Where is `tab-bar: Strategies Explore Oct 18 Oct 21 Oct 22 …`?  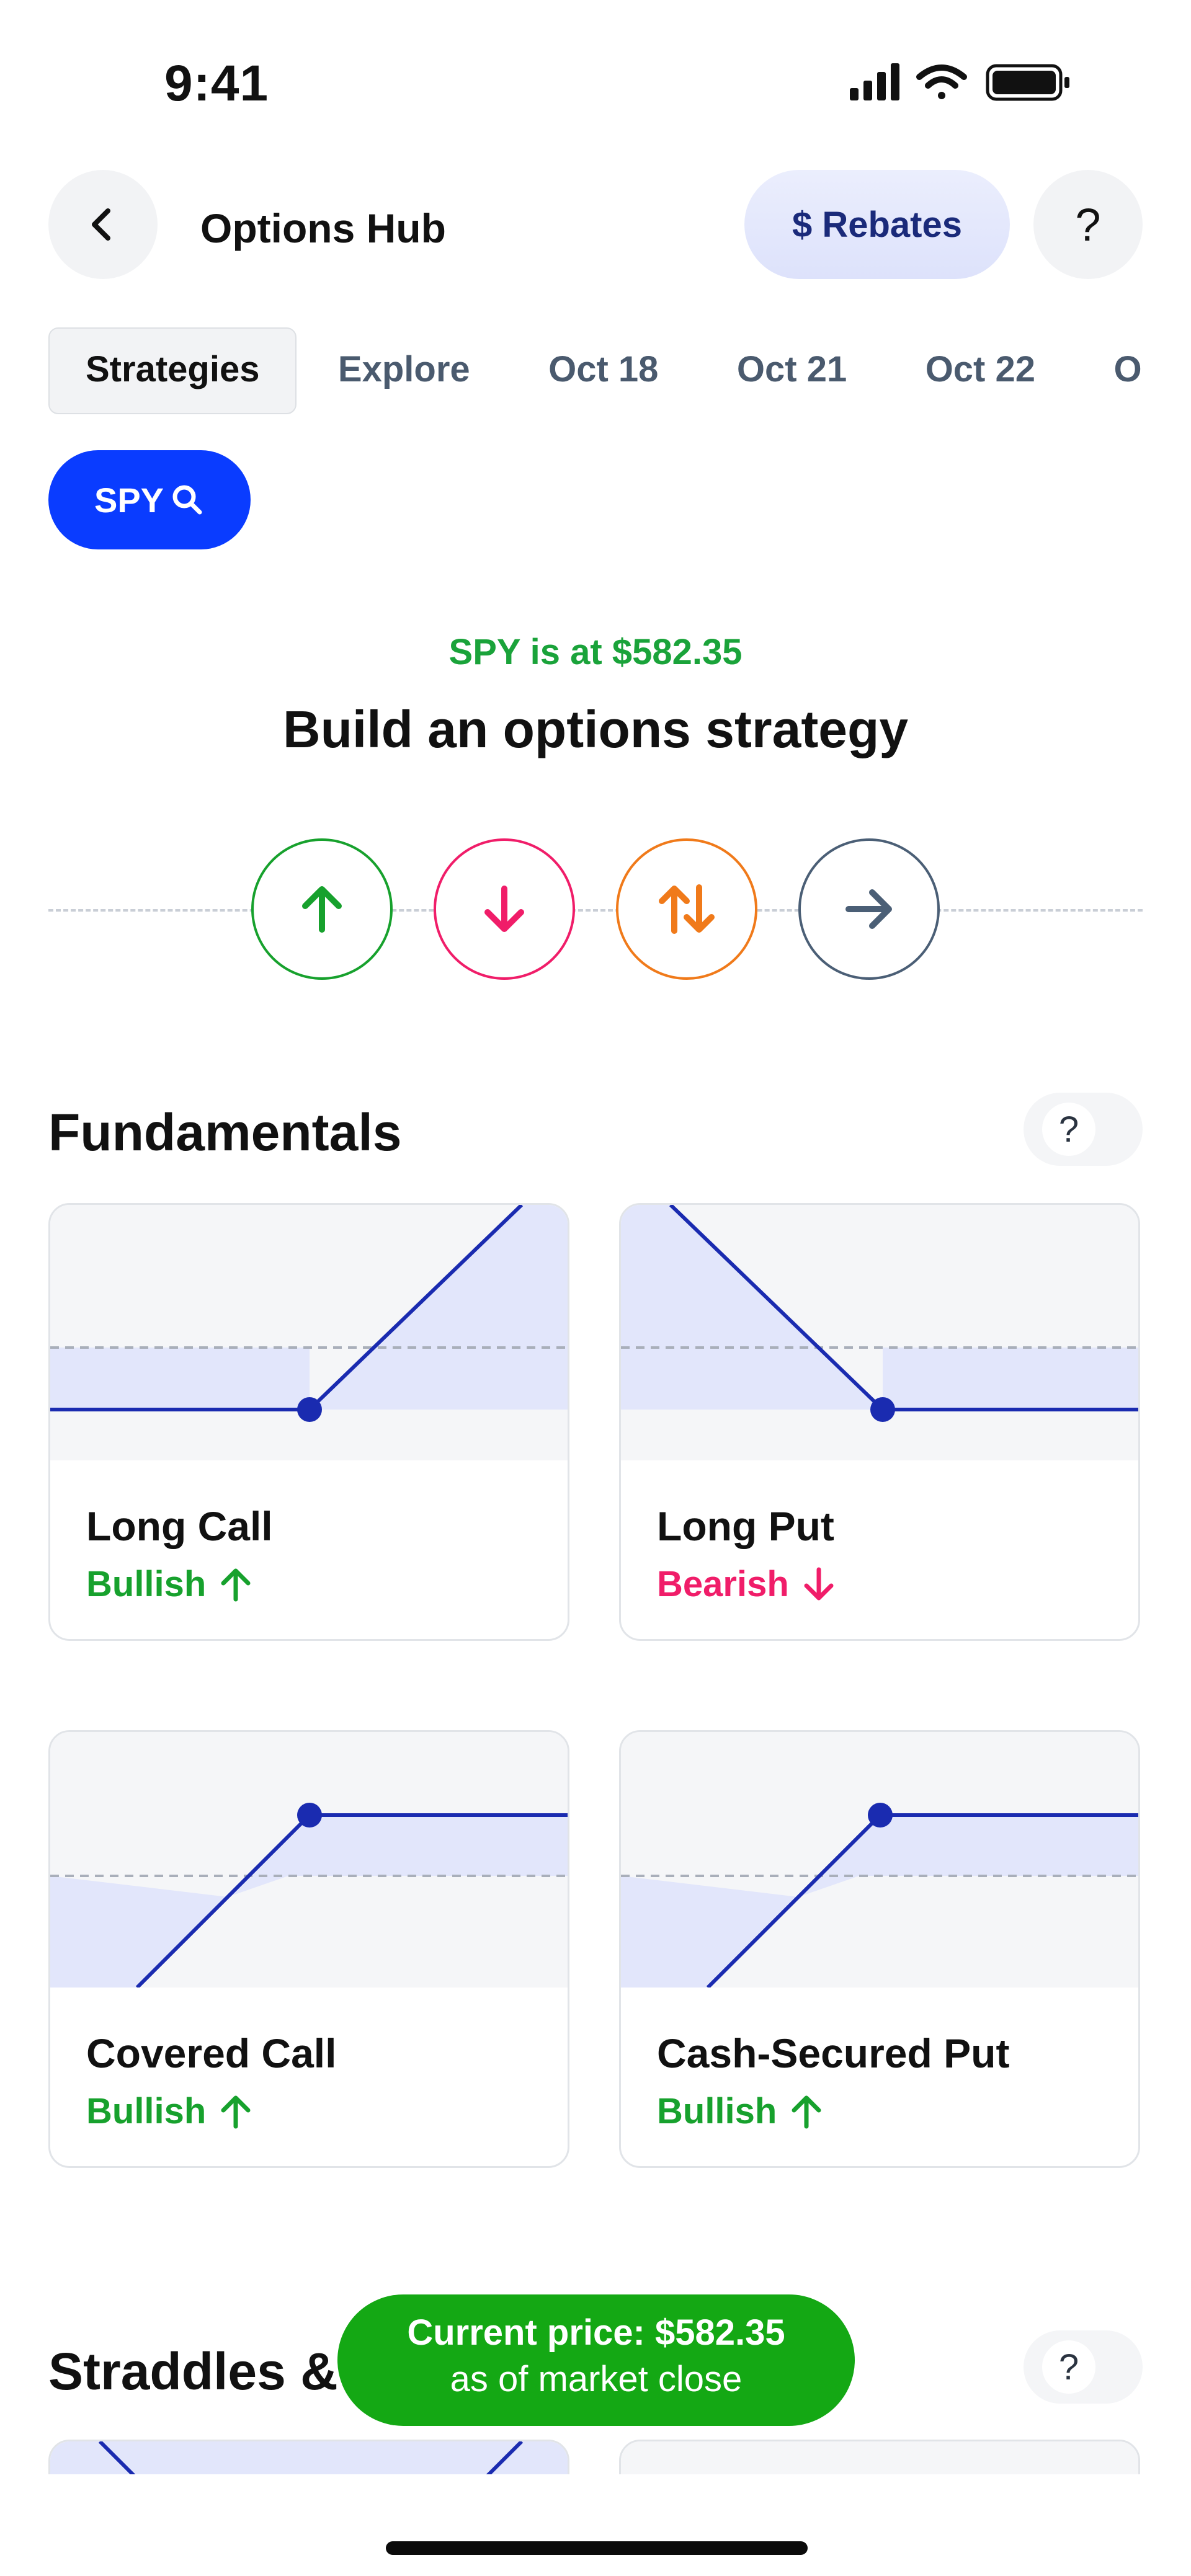 tab-bar: Strategies Explore Oct 18 Oct 21 Oct 22 … is located at coordinates (595, 370).